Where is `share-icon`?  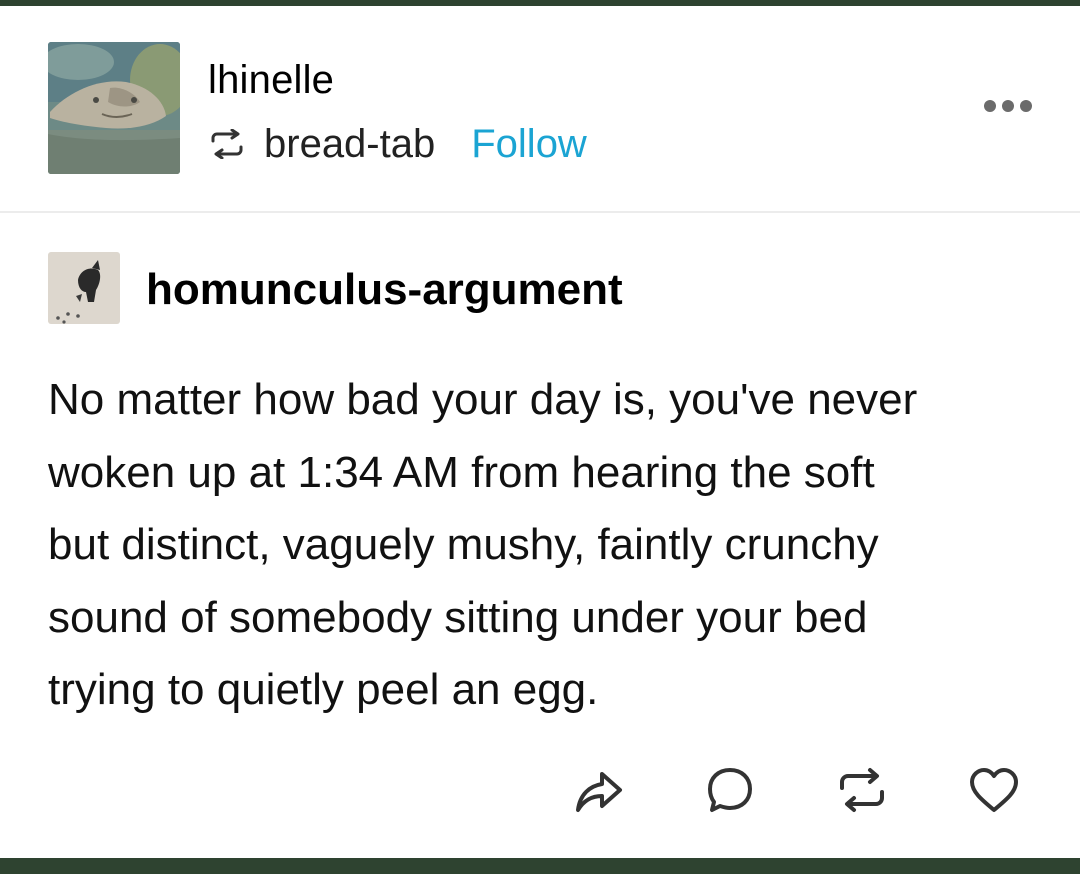
share-icon is located at coordinates (599, 792).